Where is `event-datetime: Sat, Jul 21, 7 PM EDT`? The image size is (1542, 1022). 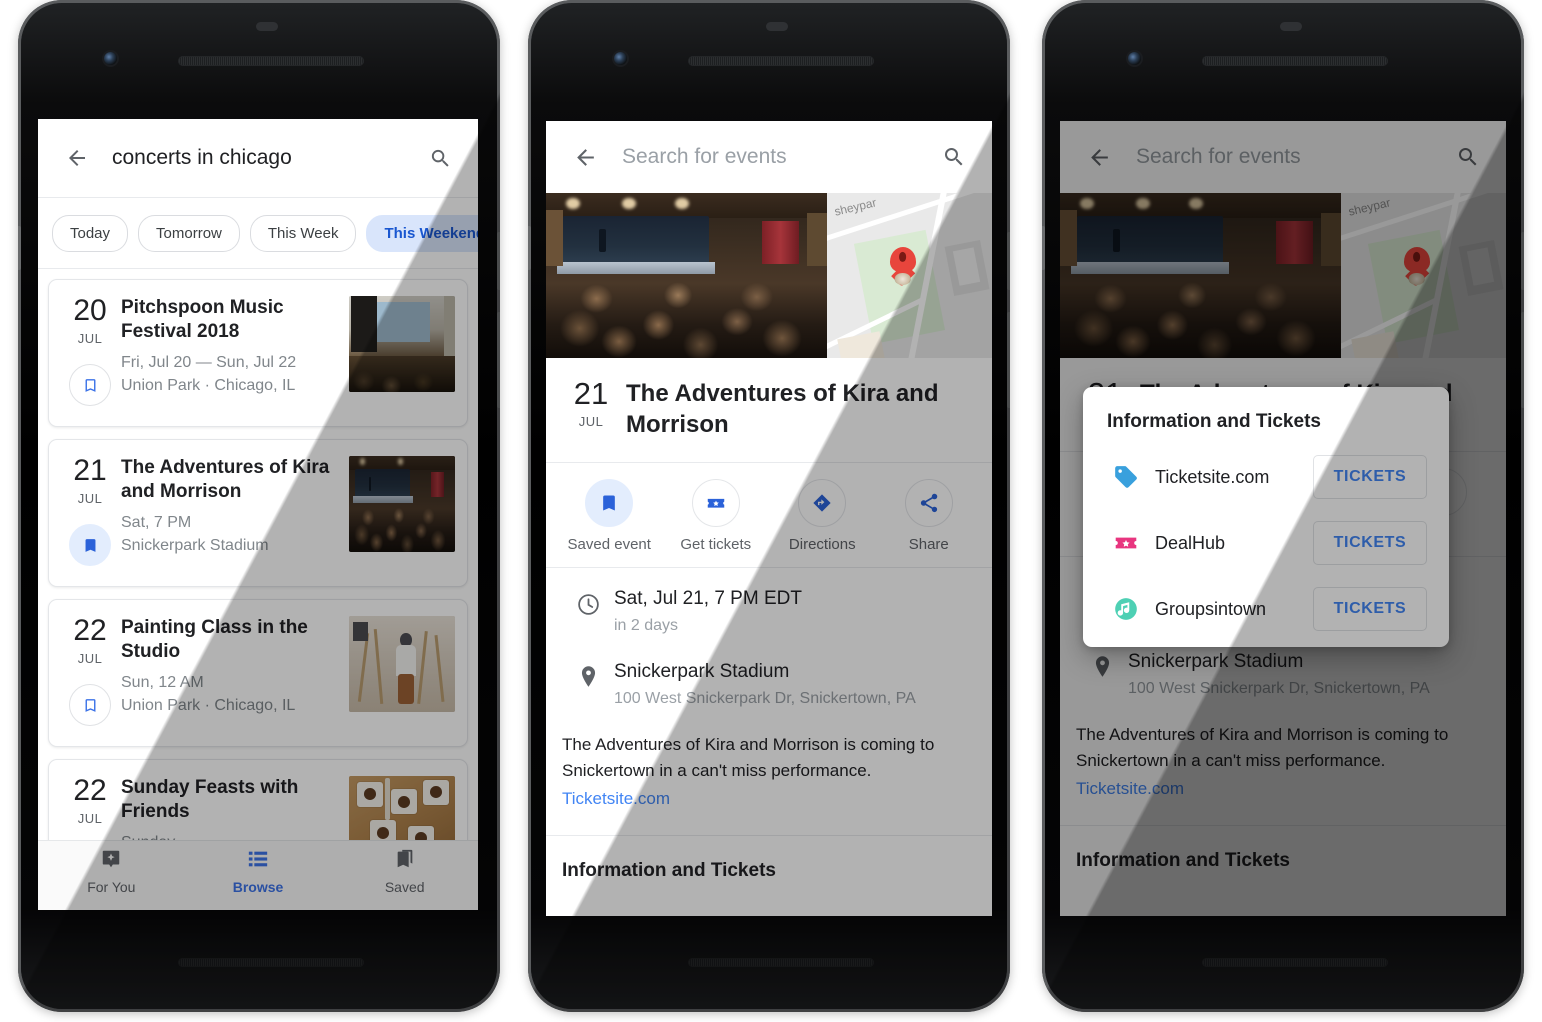
event-datetime: Sat, Jul 21, 7 PM EDT is located at coordinates (708, 599).